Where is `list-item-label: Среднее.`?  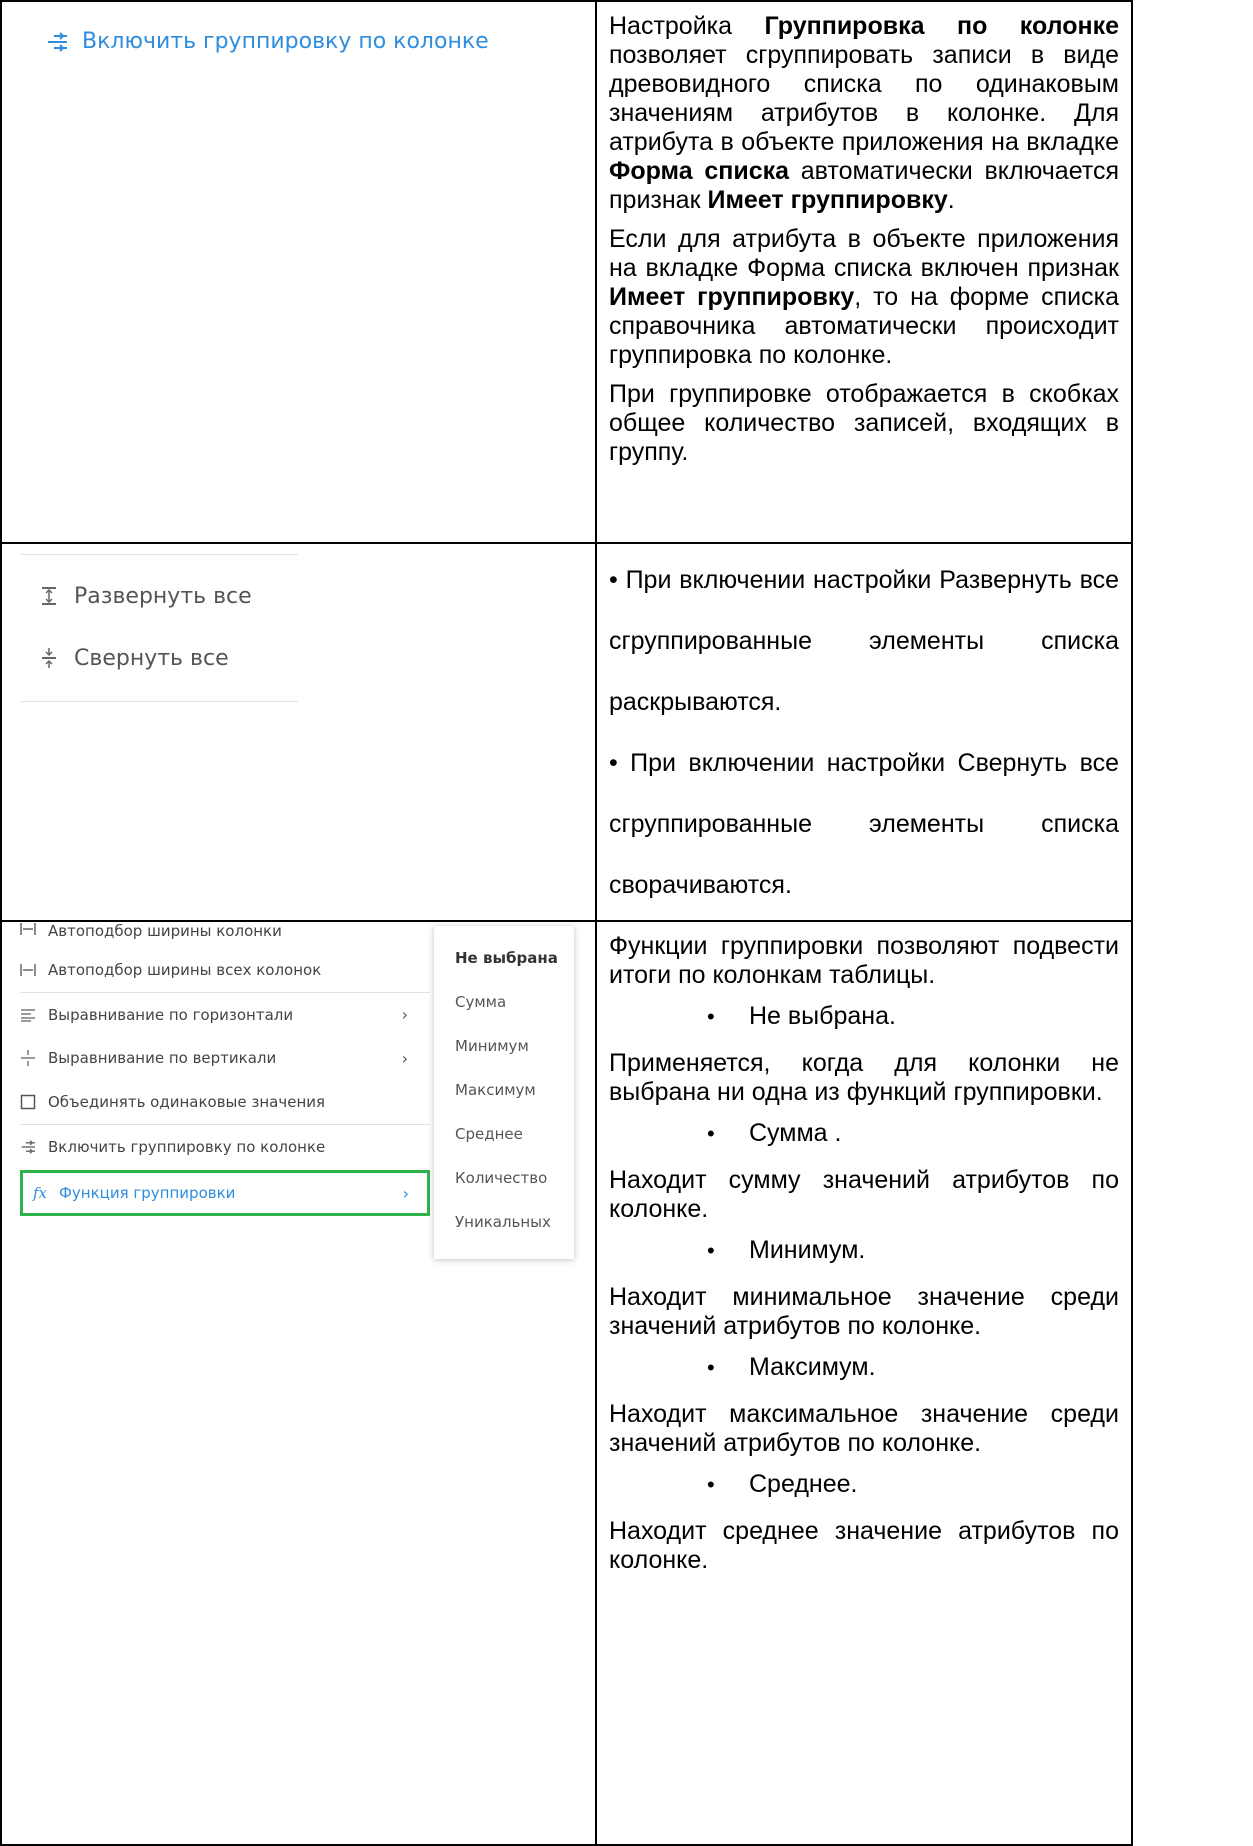
list-item-label: Среднее. is located at coordinates (803, 1484).